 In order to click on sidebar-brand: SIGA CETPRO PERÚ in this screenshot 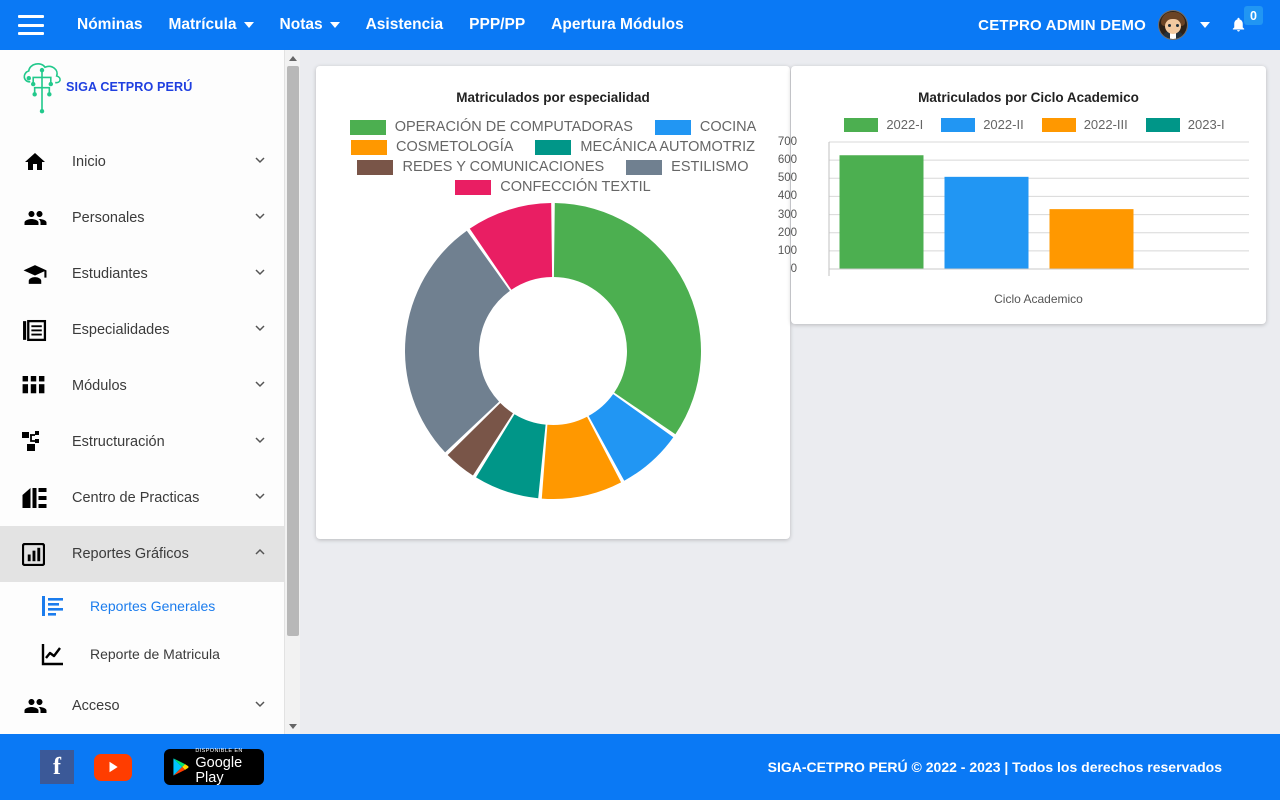, I will do `click(142, 87)`.